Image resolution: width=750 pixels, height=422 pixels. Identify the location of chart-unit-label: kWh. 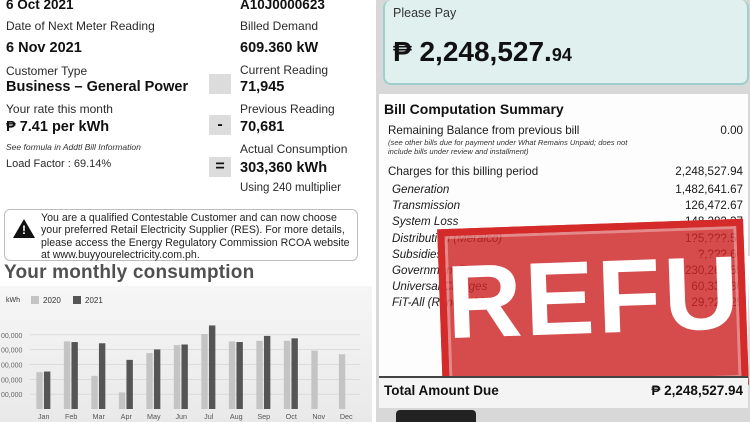
(13, 300).